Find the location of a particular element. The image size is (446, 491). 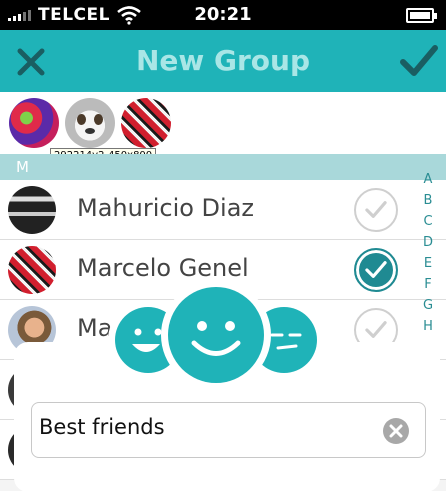

alphabet-index: A B C D E F G H is located at coordinates (428, 256).